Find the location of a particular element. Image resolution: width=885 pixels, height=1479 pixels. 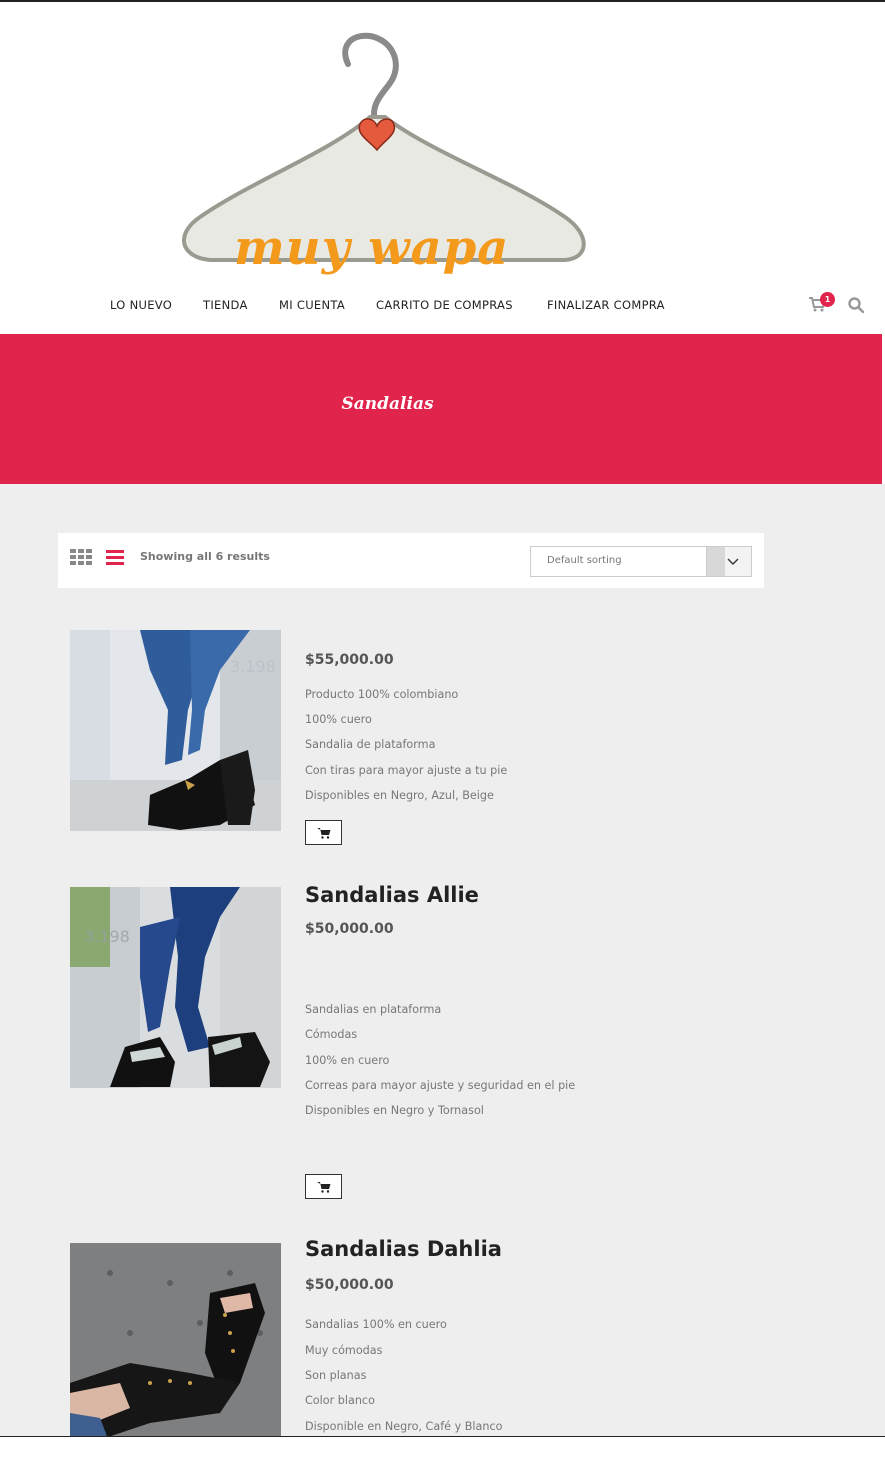

product-description-line: Cómodas is located at coordinates (331, 1034).